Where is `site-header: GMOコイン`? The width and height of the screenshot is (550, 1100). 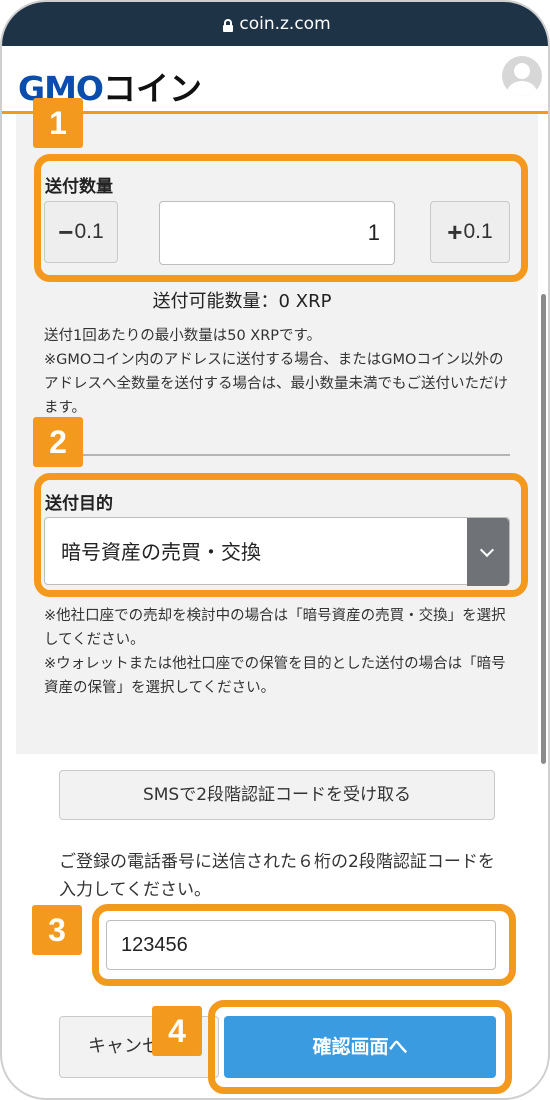 site-header: GMOコイン is located at coordinates (275, 80).